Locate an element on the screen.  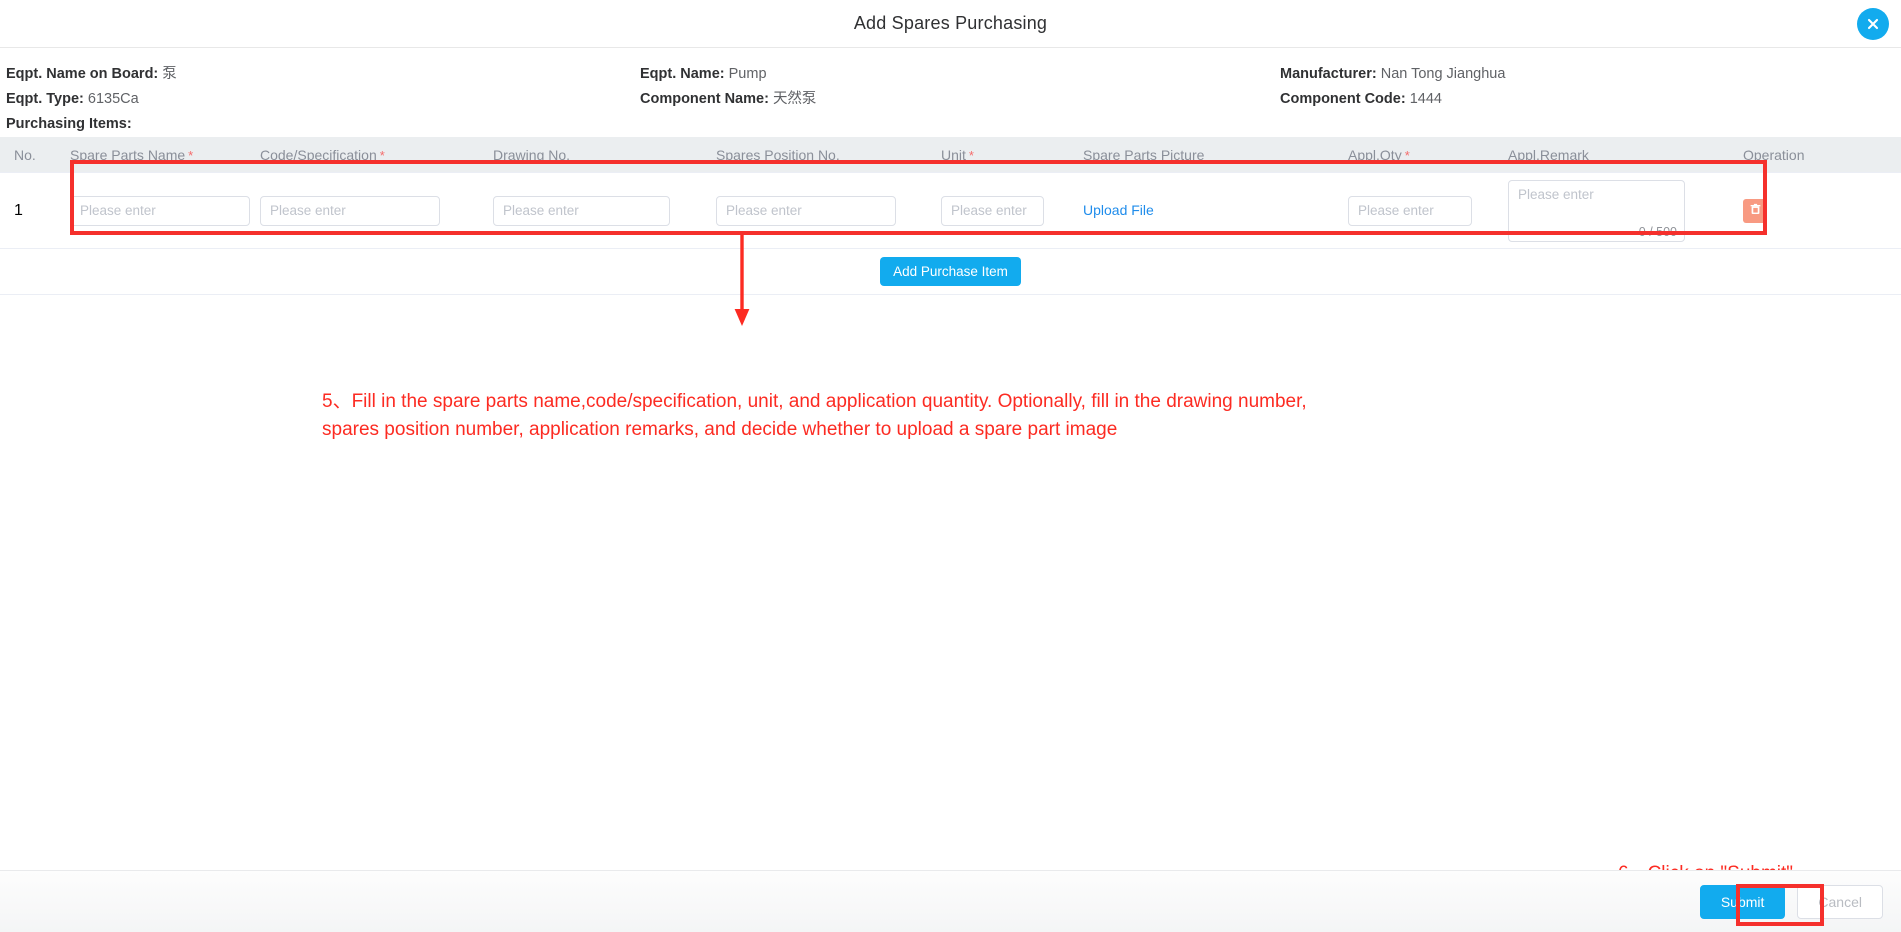
unit-input is located at coordinates (992, 210).